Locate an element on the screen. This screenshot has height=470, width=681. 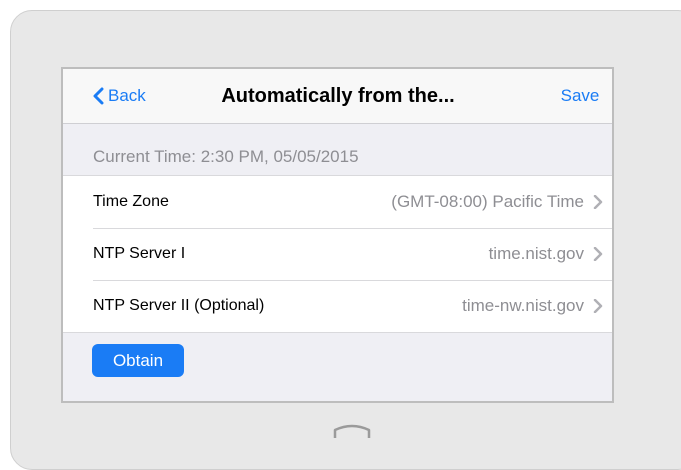
home-button-icon is located at coordinates (352, 430).